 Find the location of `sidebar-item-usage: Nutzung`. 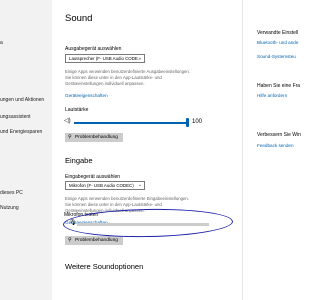

sidebar-item-usage: Nutzung is located at coordinates (9, 208).